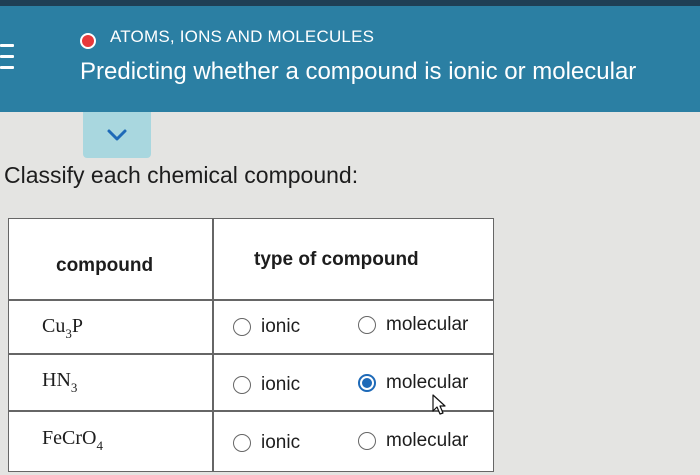 This screenshot has height=475, width=700. Describe the element at coordinates (88, 41) in the screenshot. I see `topic-status-dot` at that location.